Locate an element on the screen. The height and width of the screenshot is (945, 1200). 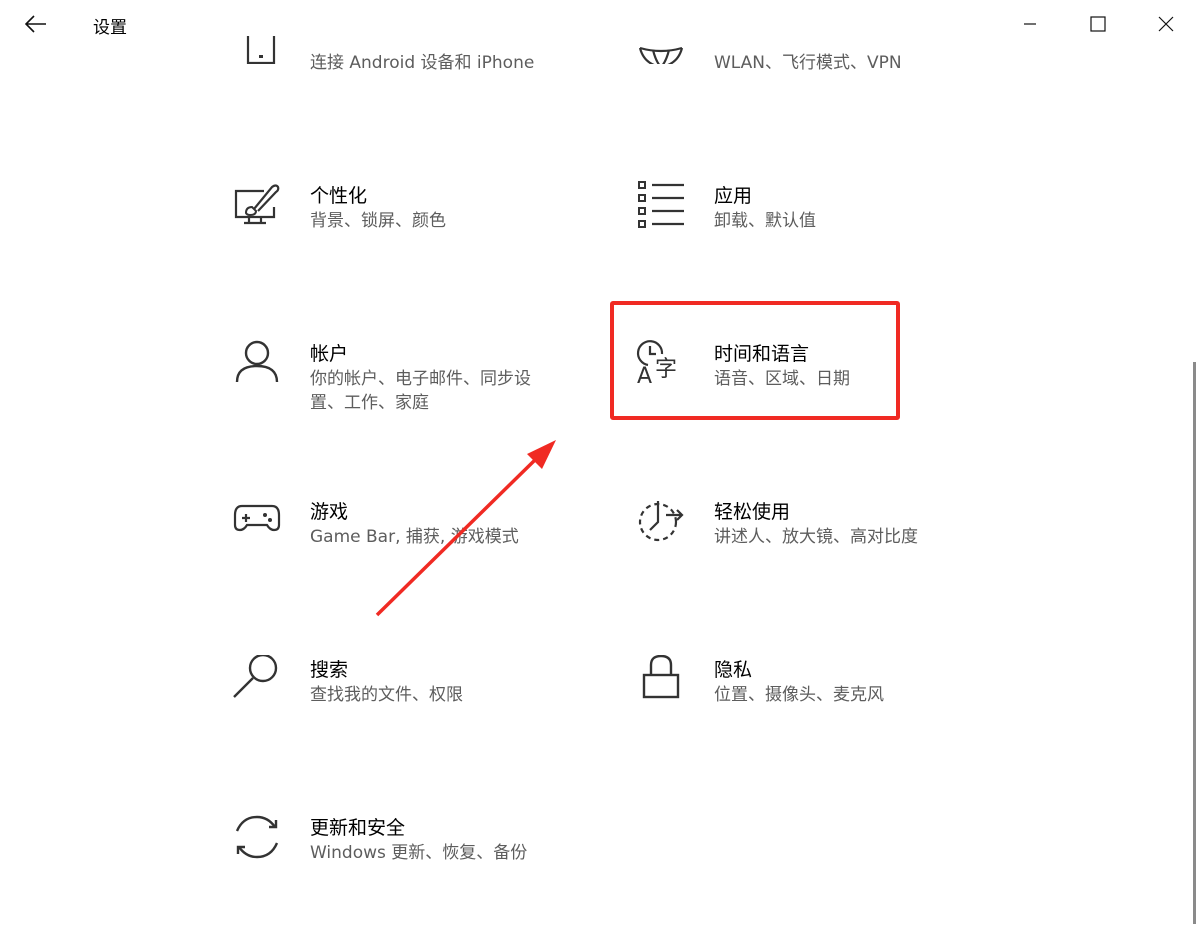
window-title: 设置 is located at coordinates (110, 28).